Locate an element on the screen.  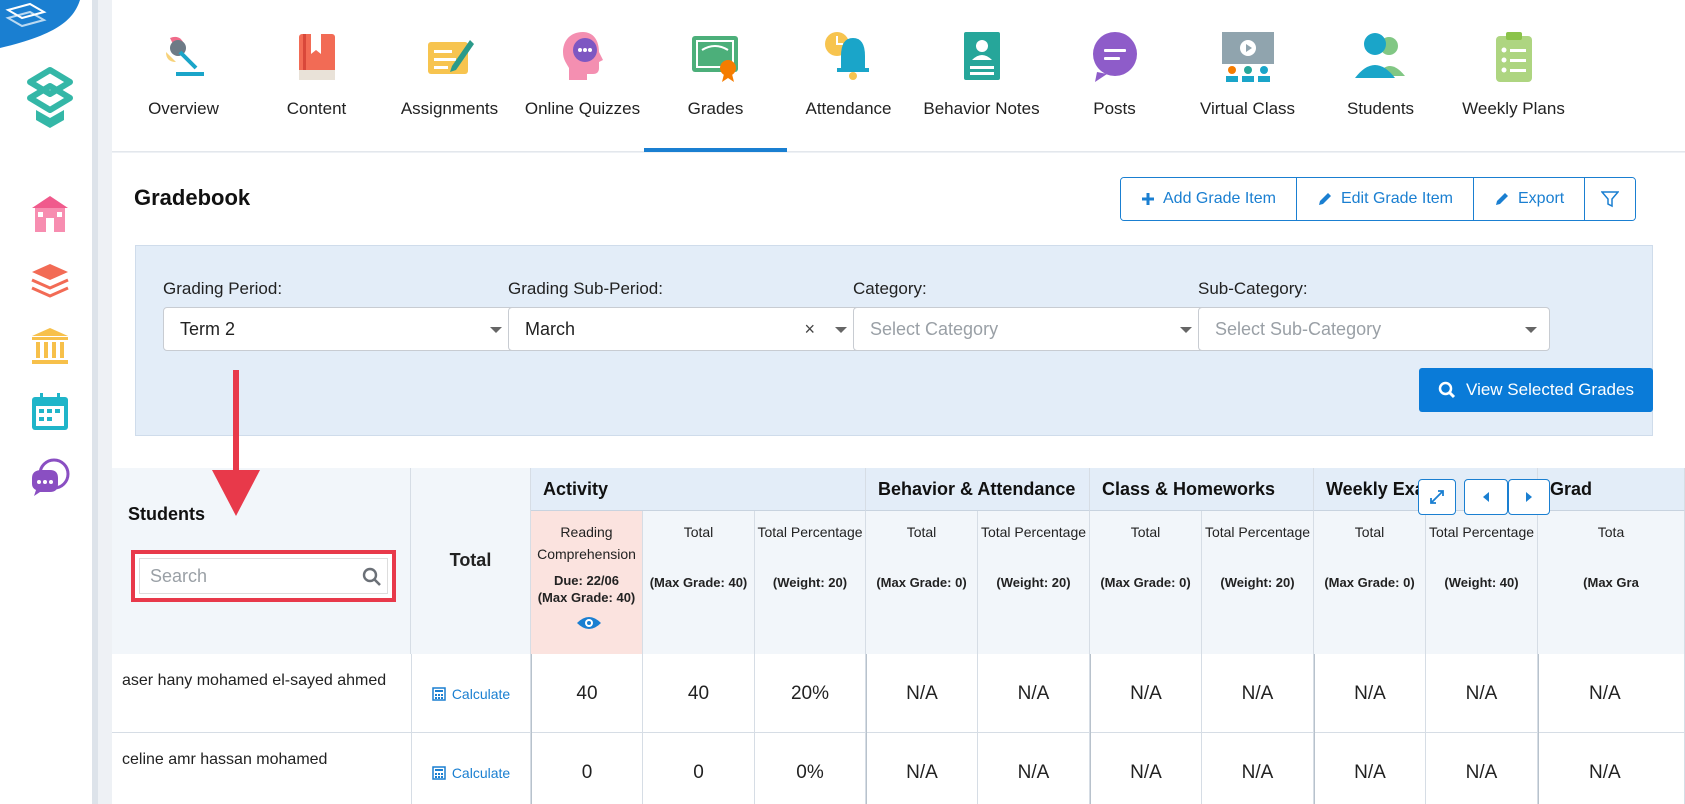
tab-label: Grades is located at coordinates (715, 108).